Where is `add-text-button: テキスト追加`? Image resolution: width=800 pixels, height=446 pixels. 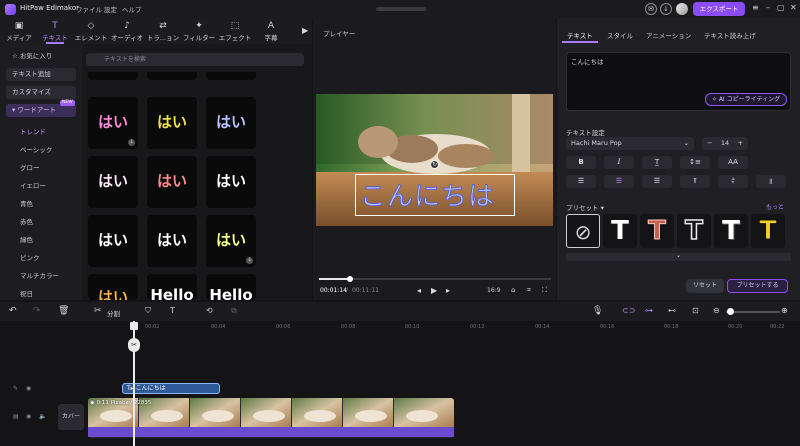
add-text-button: テキスト追加 is located at coordinates (41, 74).